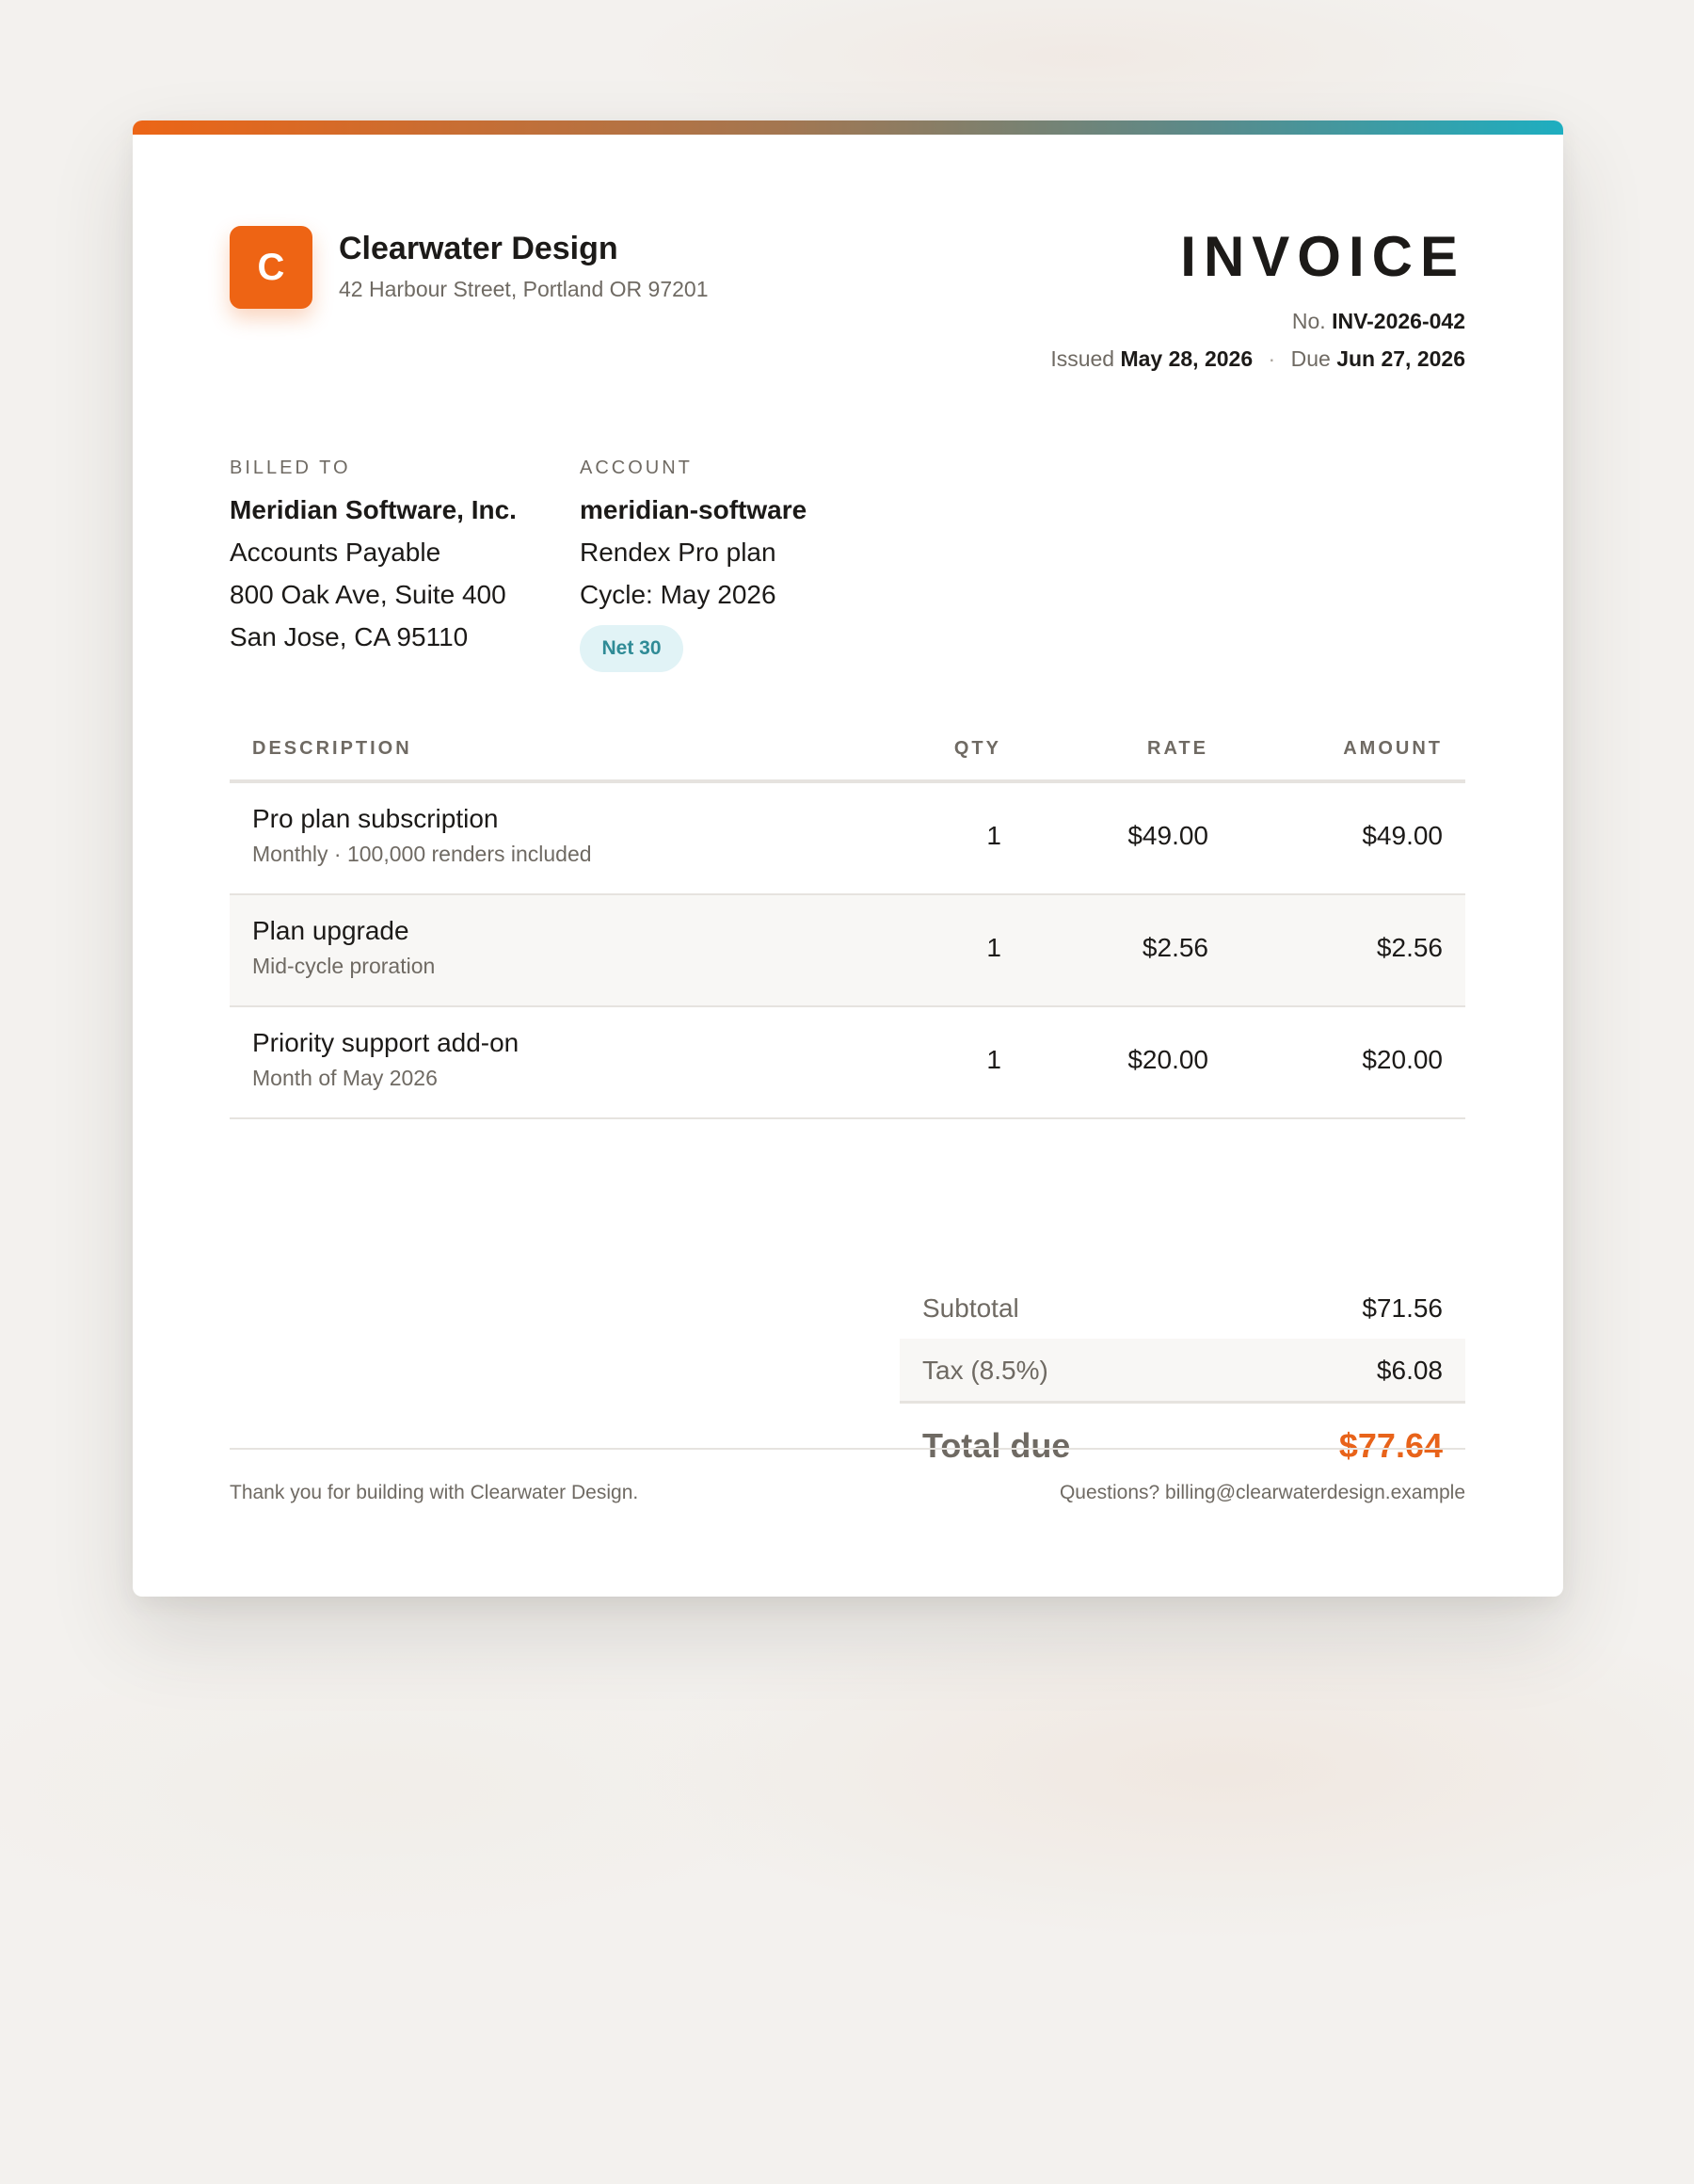  What do you see at coordinates (422, 854) in the screenshot?
I see `item-detail: Monthly · 100,000 renders included` at bounding box center [422, 854].